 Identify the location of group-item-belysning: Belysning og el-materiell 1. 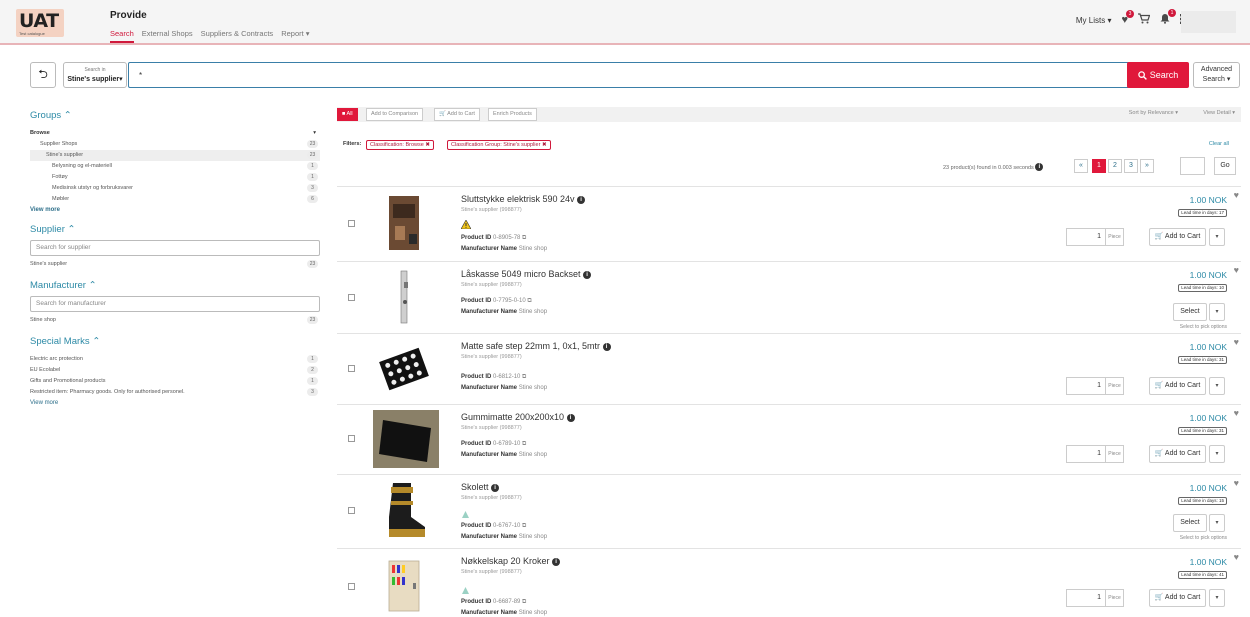
(175, 166).